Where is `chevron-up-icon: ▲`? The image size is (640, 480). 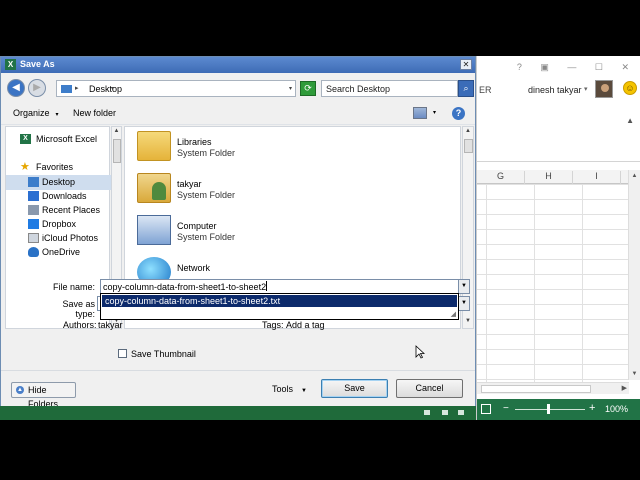
chevron-up-icon: ▲ is located at coordinates (20, 390).